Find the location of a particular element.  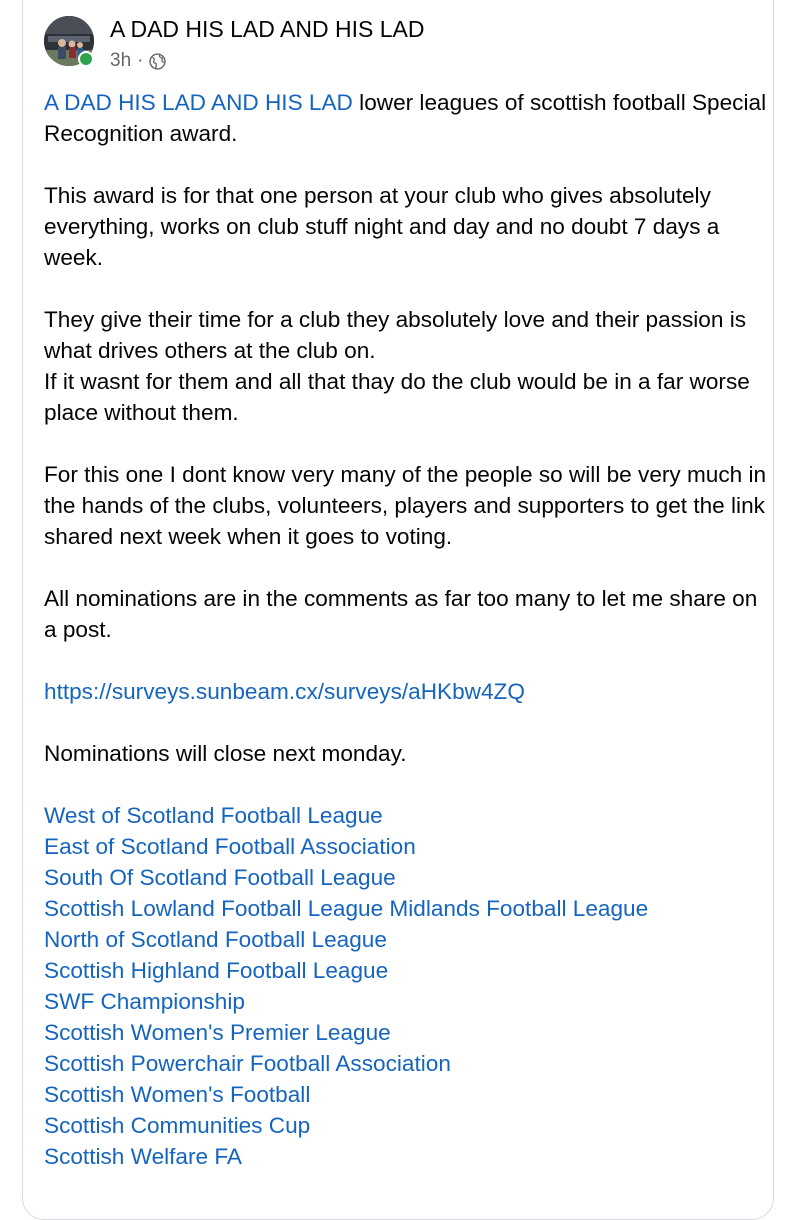

globe-icon is located at coordinates (158, 61).